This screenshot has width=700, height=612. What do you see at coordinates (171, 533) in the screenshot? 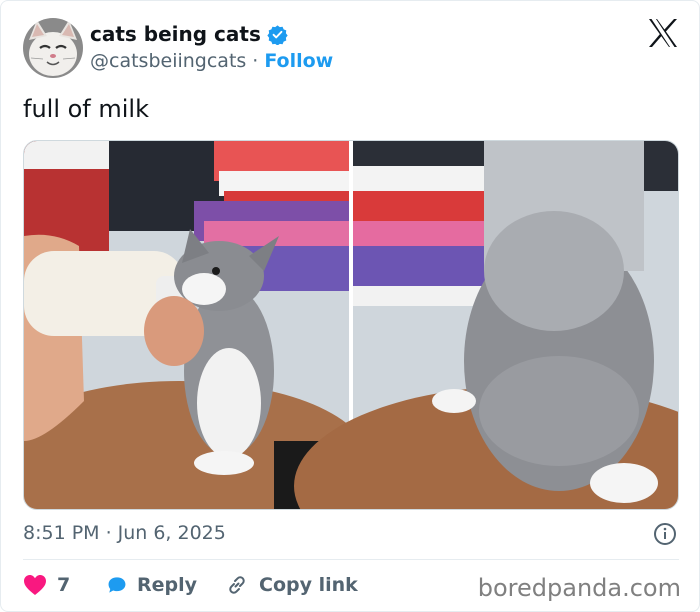
I see `tweet-date: Jun 6, 2025` at bounding box center [171, 533].